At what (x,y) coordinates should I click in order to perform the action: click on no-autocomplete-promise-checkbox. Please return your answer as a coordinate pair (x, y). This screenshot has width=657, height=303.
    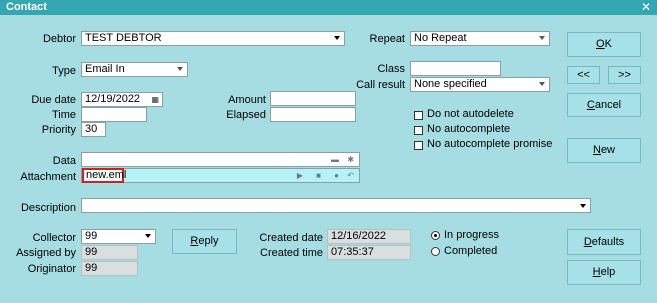
    Looking at the image, I should click on (418, 145).